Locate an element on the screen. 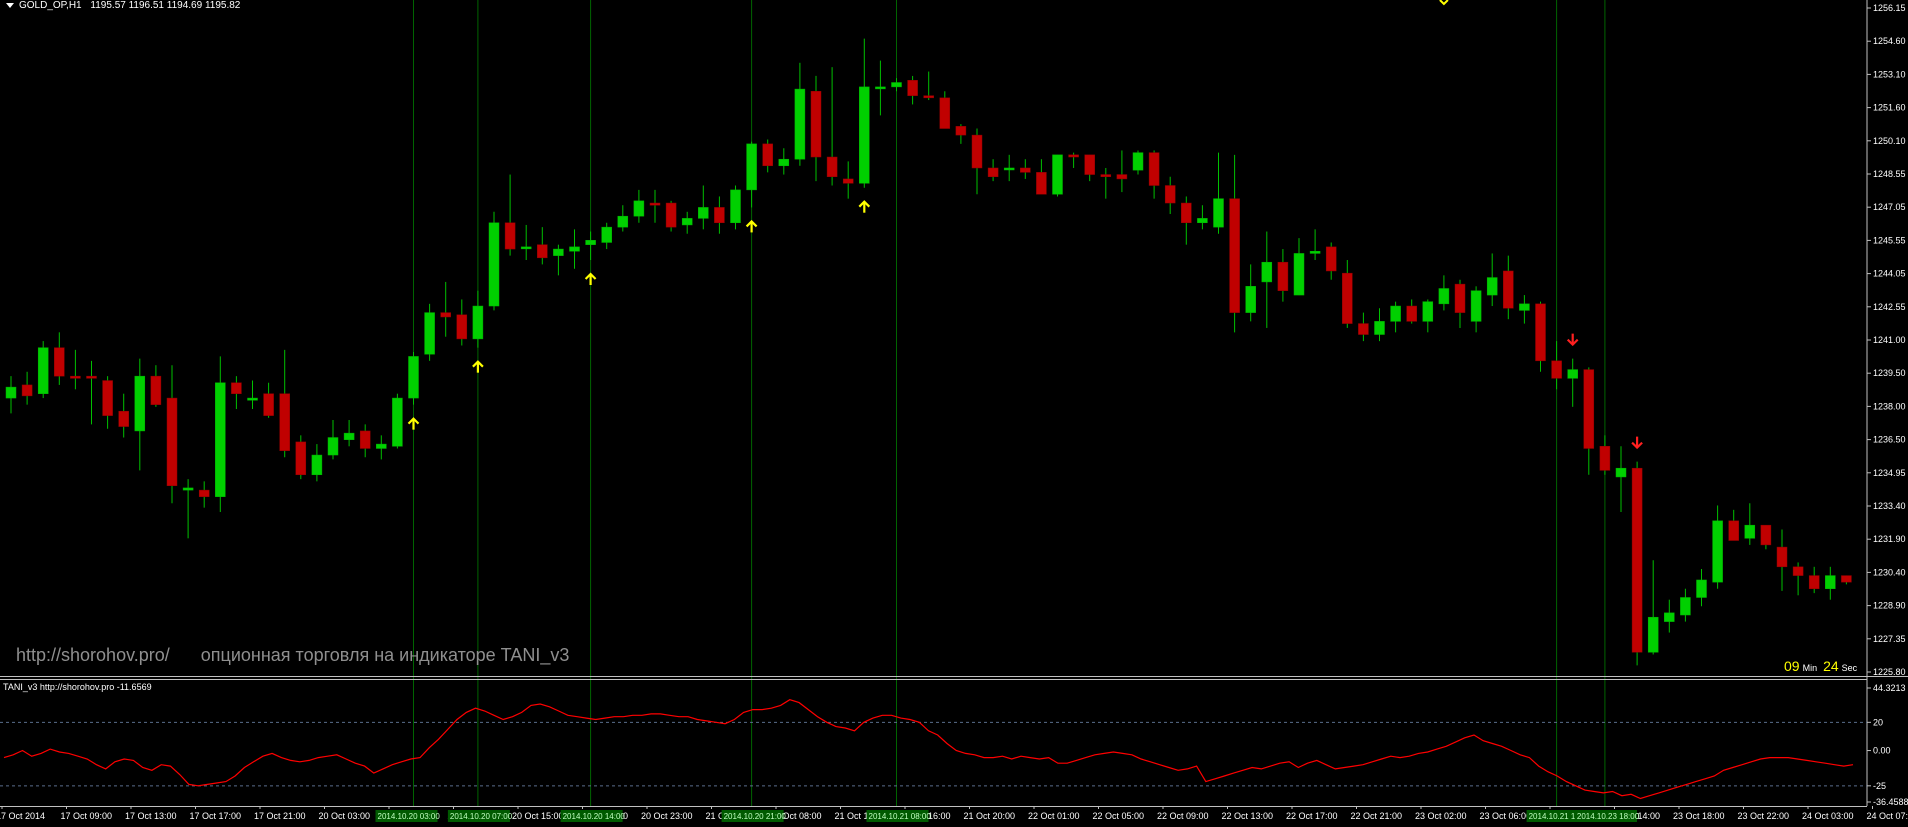  highlighted-time-label: 2014.10.20 07:00 is located at coordinates (480, 816).